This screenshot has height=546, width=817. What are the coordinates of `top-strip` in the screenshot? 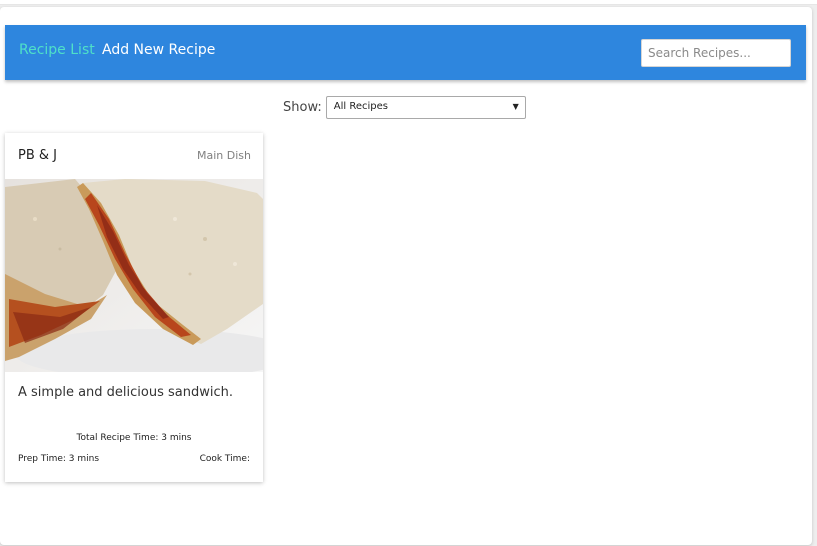 It's located at (408, 2).